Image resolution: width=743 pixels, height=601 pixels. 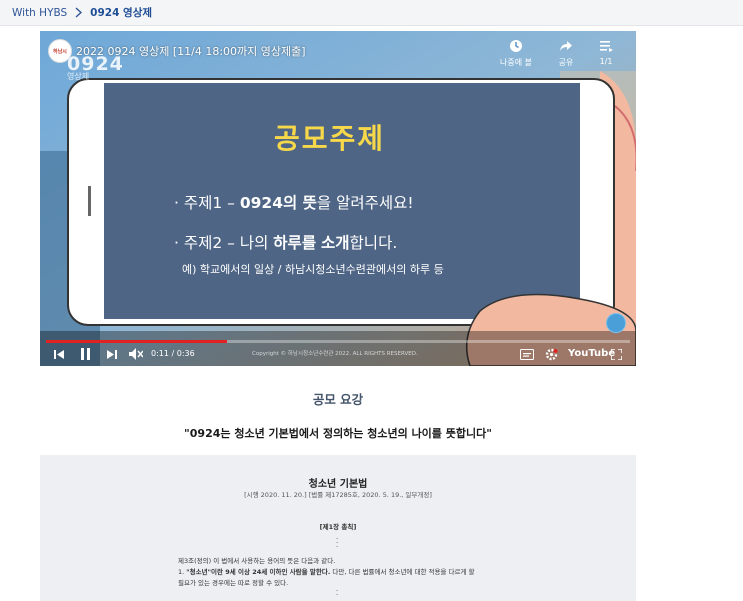 I want to click on volume-muted-icon, so click(x=136, y=354).